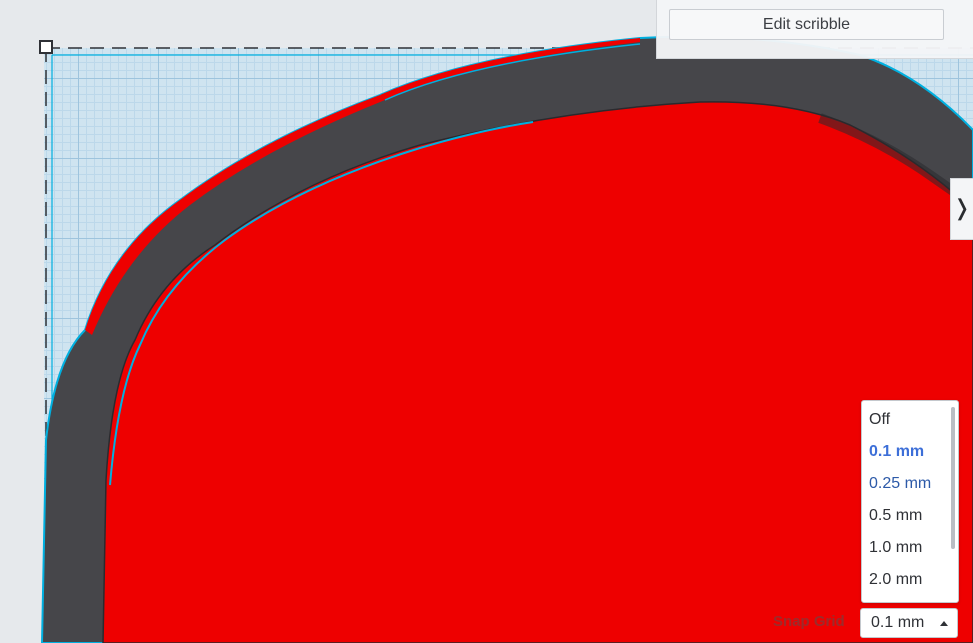 The image size is (973, 643). I want to click on side-panel-toggle: ❭, so click(961, 209).